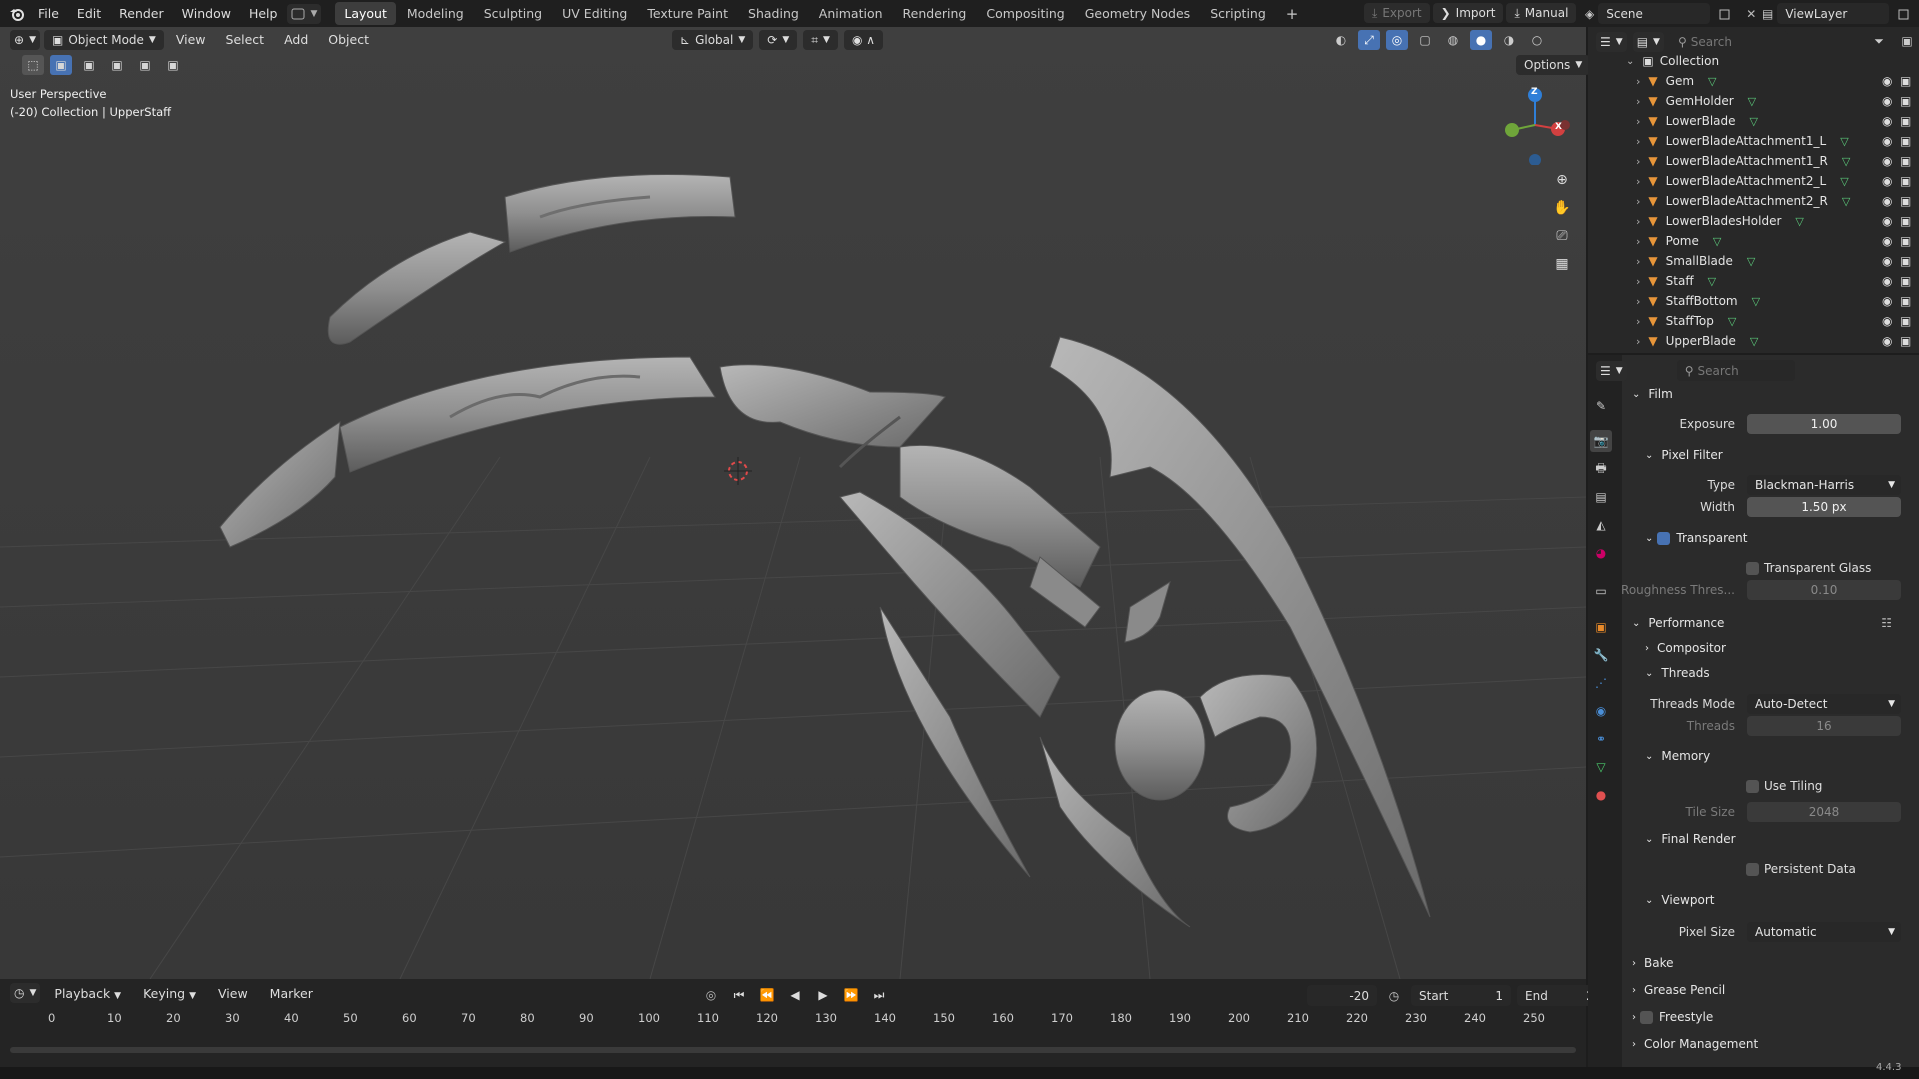 The height and width of the screenshot is (1079, 1919). What do you see at coordinates (1654, 13) in the screenshot?
I see `scene-field: Scene` at bounding box center [1654, 13].